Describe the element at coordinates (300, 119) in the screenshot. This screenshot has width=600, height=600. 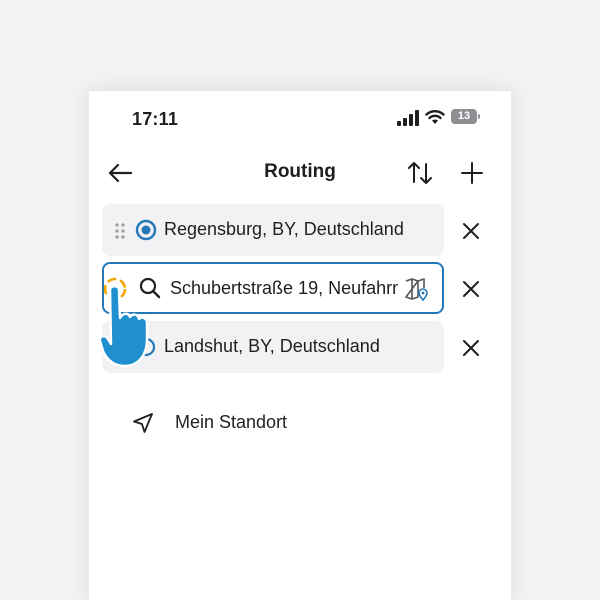
I see `status-bar: 17:11 13` at that location.